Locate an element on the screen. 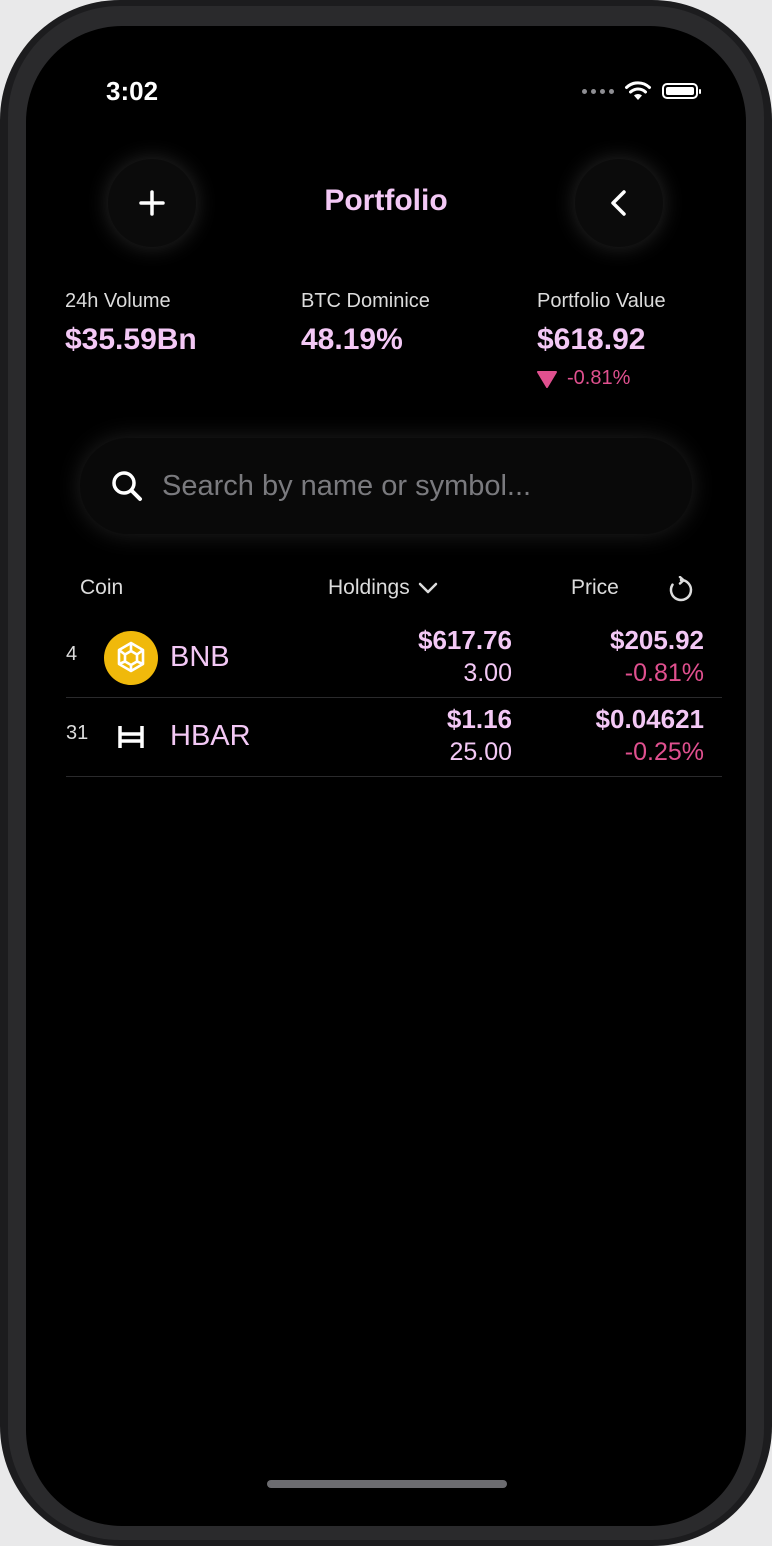 The width and height of the screenshot is (772, 1546). search-bar is located at coordinates (386, 486).